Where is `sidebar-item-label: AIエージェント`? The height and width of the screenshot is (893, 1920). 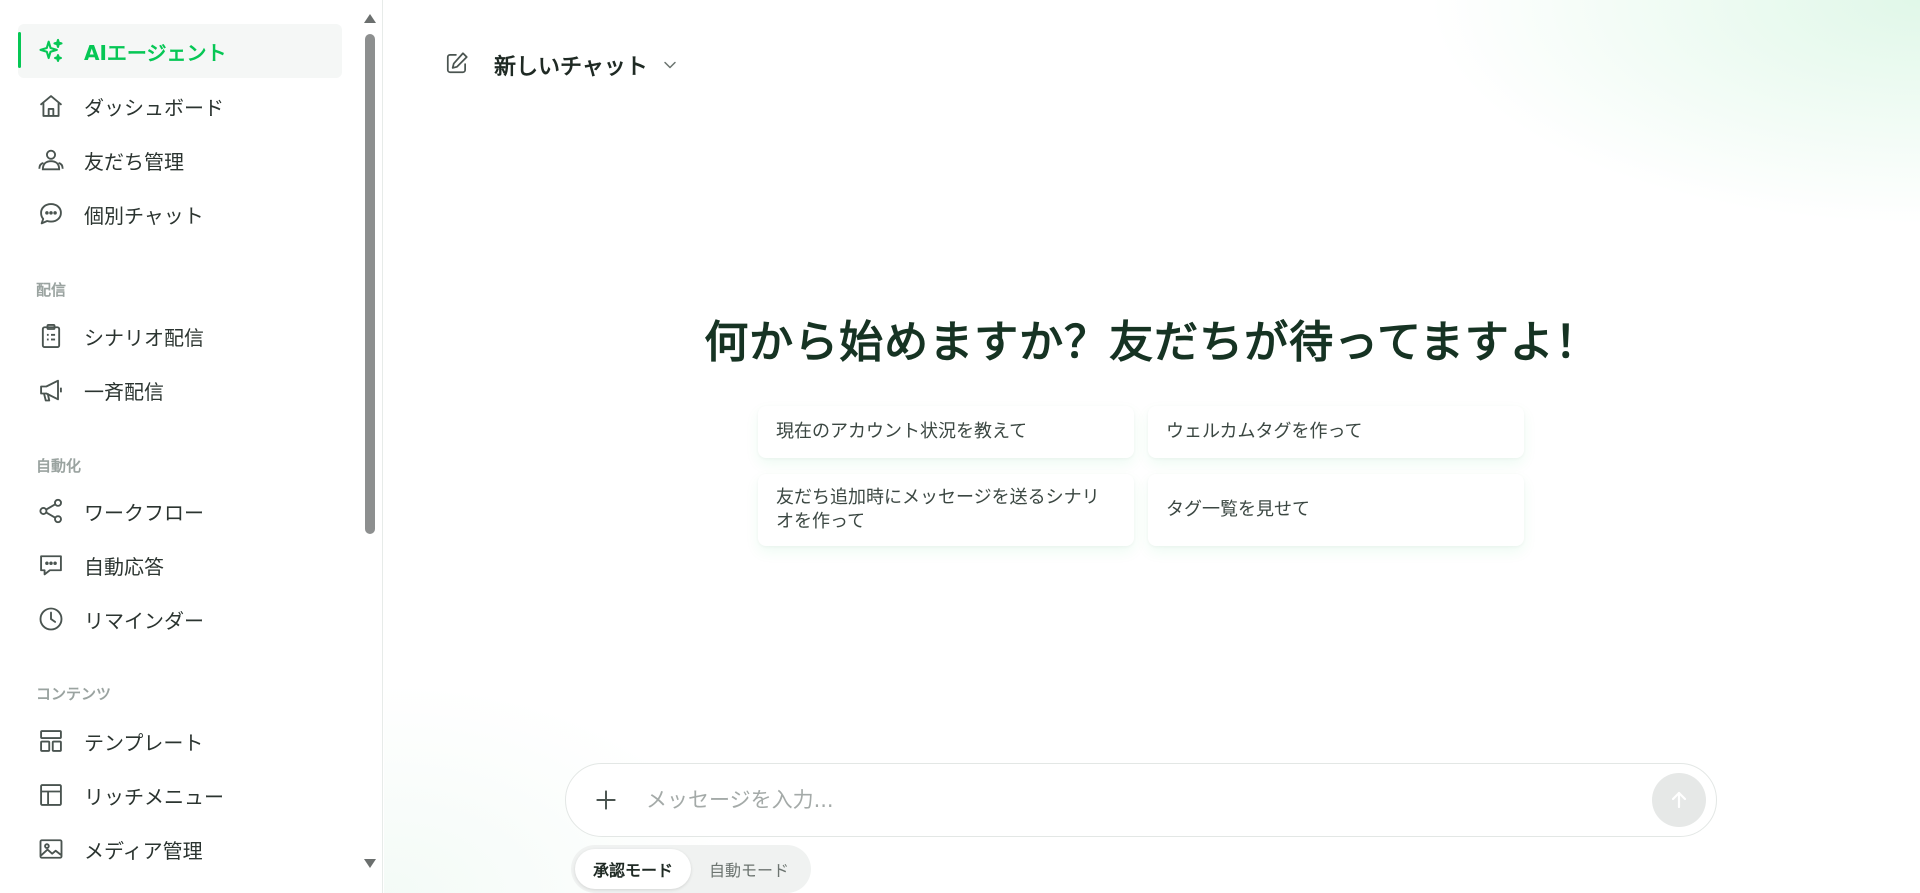 sidebar-item-label: AIエージェント is located at coordinates (155, 52).